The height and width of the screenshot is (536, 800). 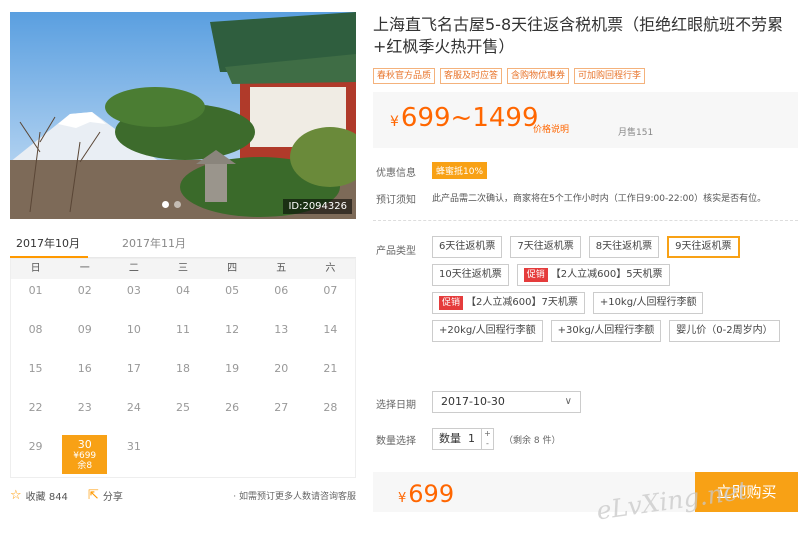 What do you see at coordinates (84, 298) in the screenshot?
I see `calendar-day: 02` at bounding box center [84, 298].